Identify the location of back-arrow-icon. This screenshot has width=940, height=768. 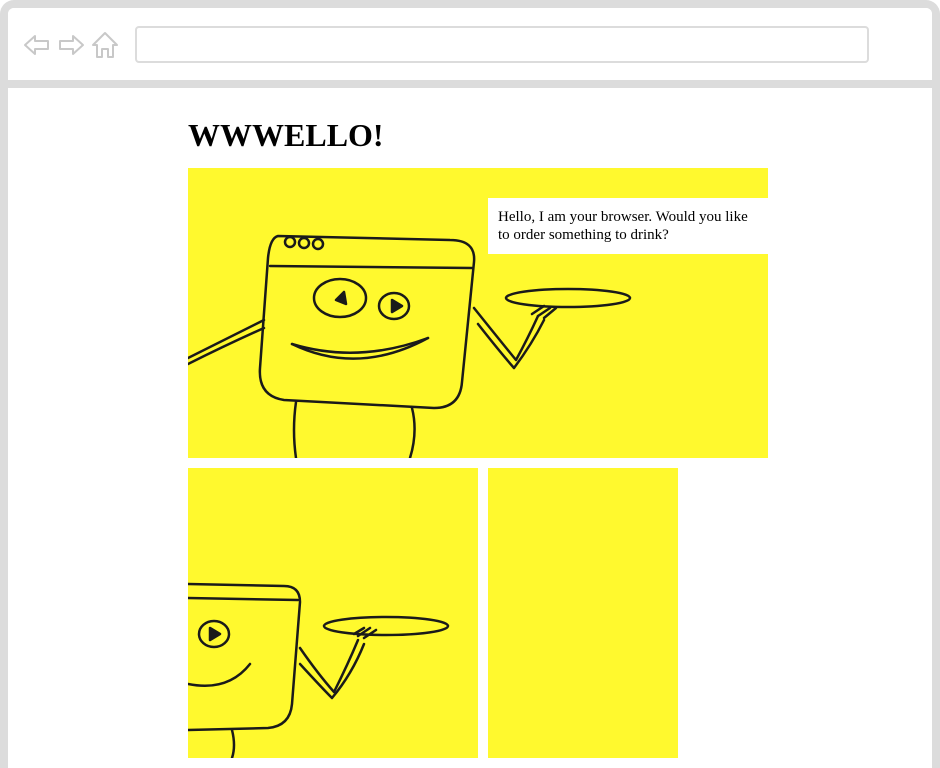
(37, 45).